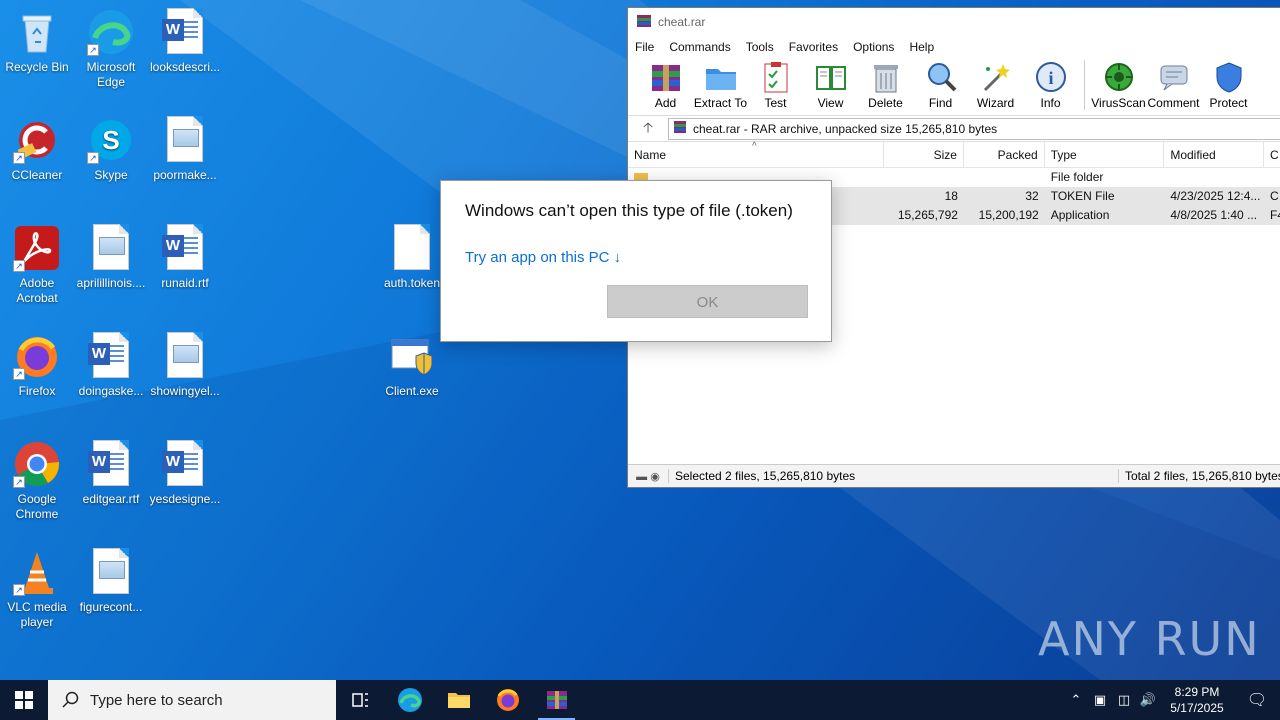 The image size is (1280, 720). I want to click on skype-desktop-icon: S ↗ Skype, so click(111, 149).